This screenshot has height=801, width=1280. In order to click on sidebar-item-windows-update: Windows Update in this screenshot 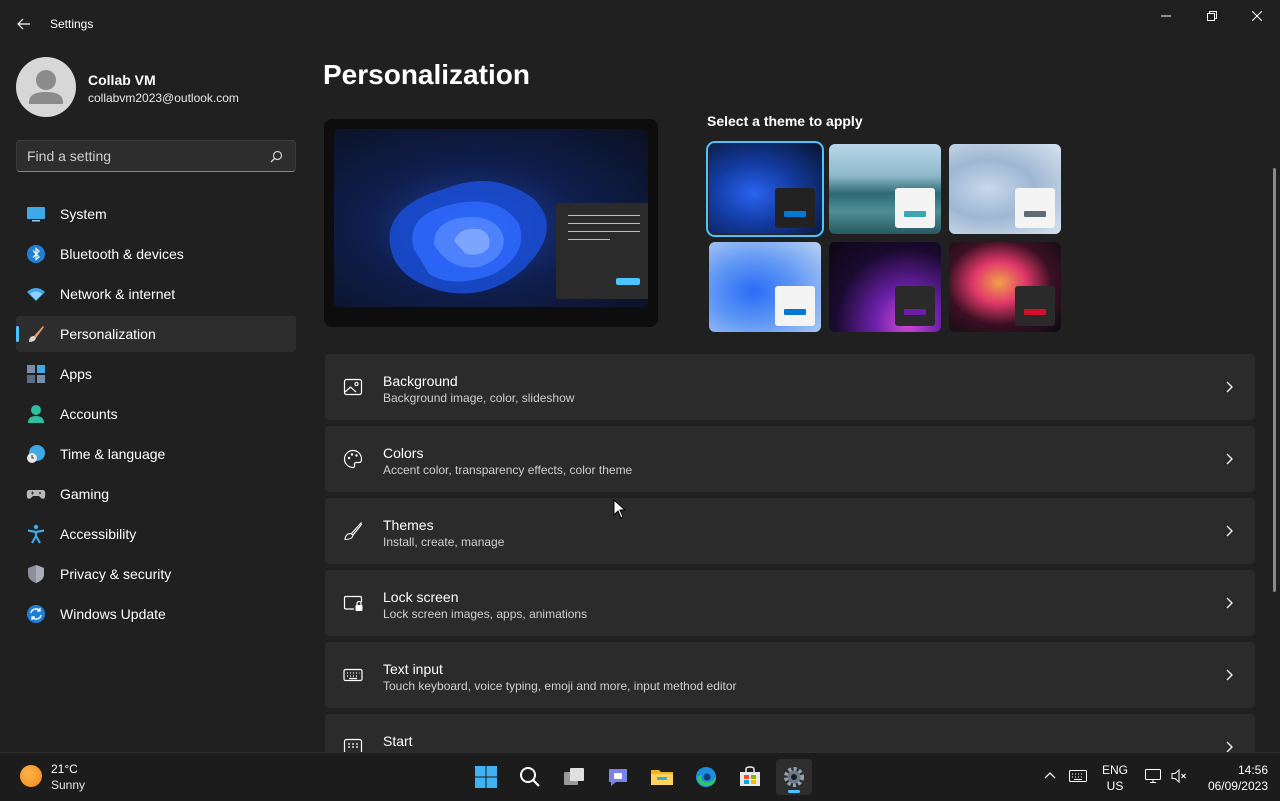, I will do `click(156, 614)`.